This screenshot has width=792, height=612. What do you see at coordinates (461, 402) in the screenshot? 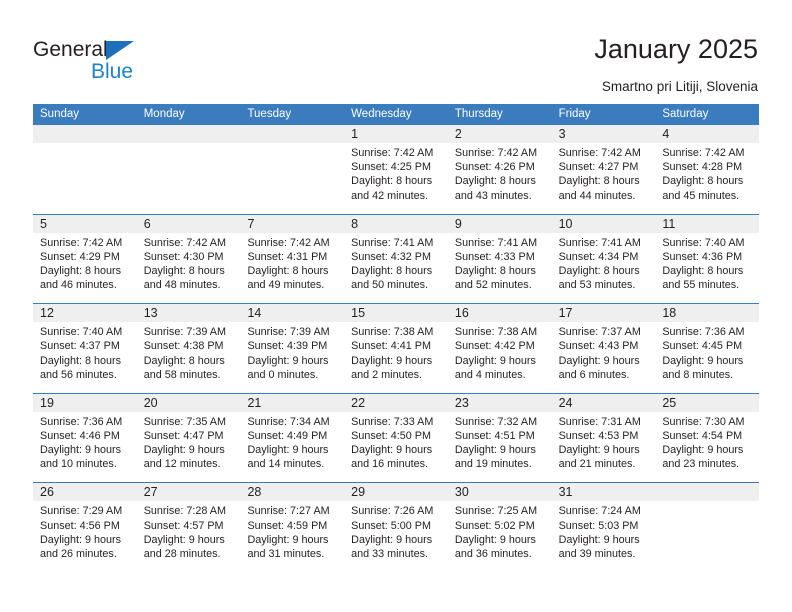
I see `day-number: 23` at bounding box center [461, 402].